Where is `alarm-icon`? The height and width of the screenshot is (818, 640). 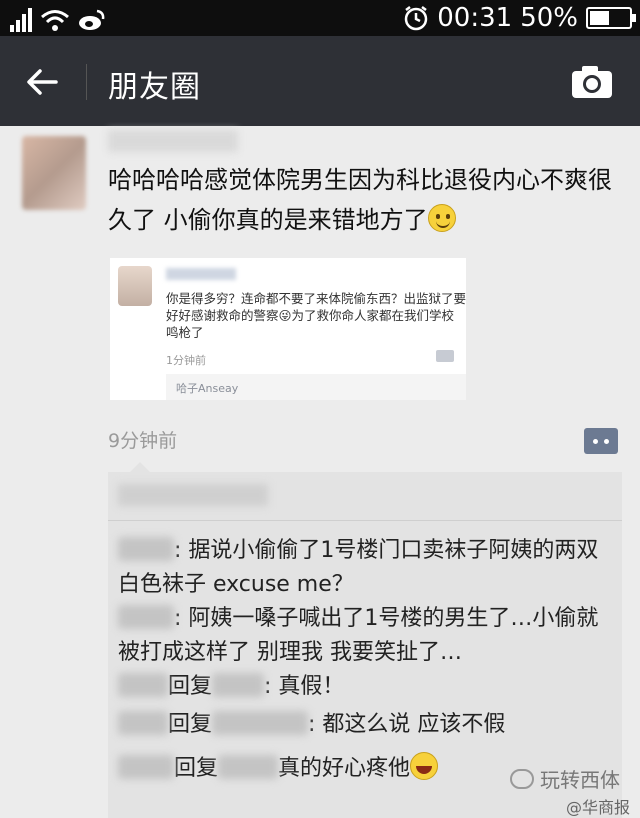
alarm-icon is located at coordinates (416, 18).